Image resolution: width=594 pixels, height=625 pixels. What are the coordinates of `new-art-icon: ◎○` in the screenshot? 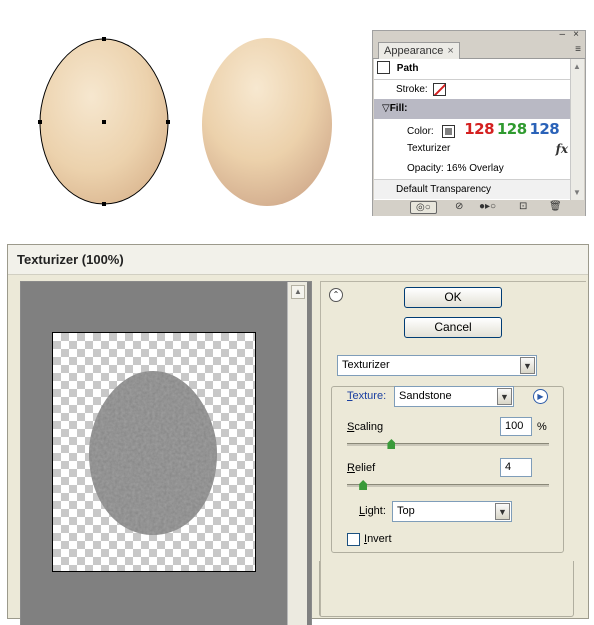 It's located at (423, 207).